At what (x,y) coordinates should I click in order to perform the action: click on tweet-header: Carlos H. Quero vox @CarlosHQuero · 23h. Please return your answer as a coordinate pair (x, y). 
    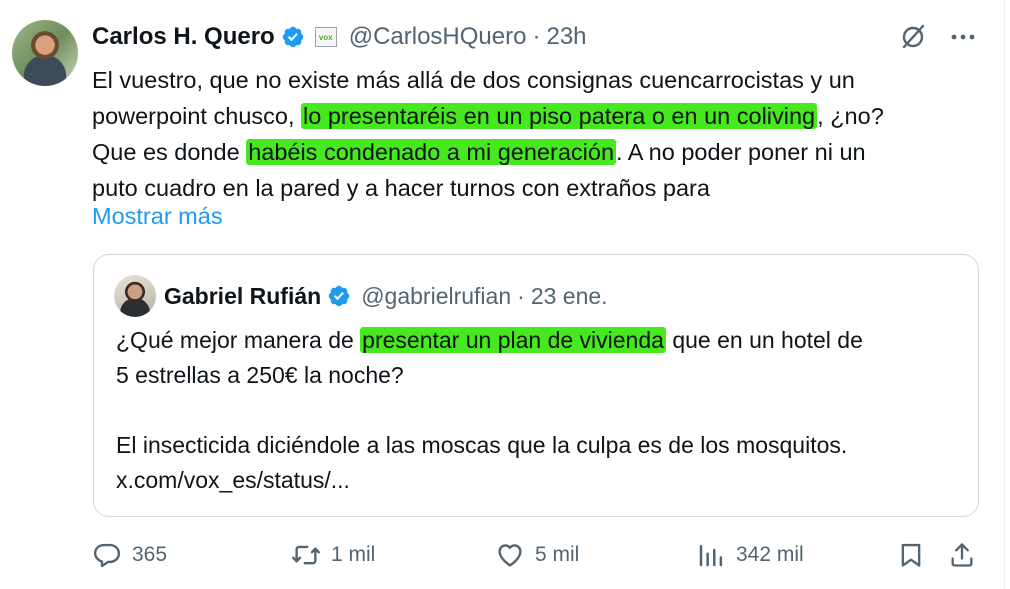
    Looking at the image, I should click on (339, 37).